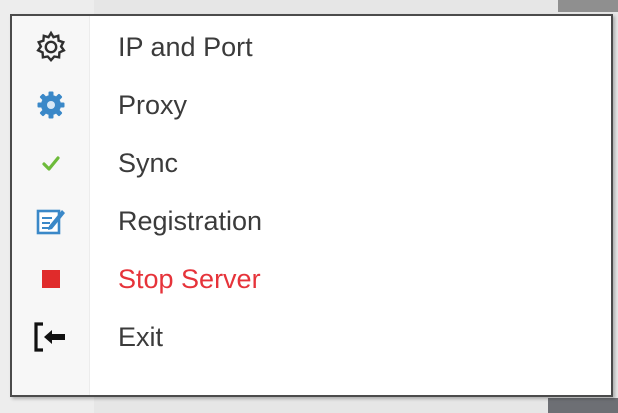 This screenshot has height=413, width=618. What do you see at coordinates (588, 6) in the screenshot?
I see `background-window-titlebar` at bounding box center [588, 6].